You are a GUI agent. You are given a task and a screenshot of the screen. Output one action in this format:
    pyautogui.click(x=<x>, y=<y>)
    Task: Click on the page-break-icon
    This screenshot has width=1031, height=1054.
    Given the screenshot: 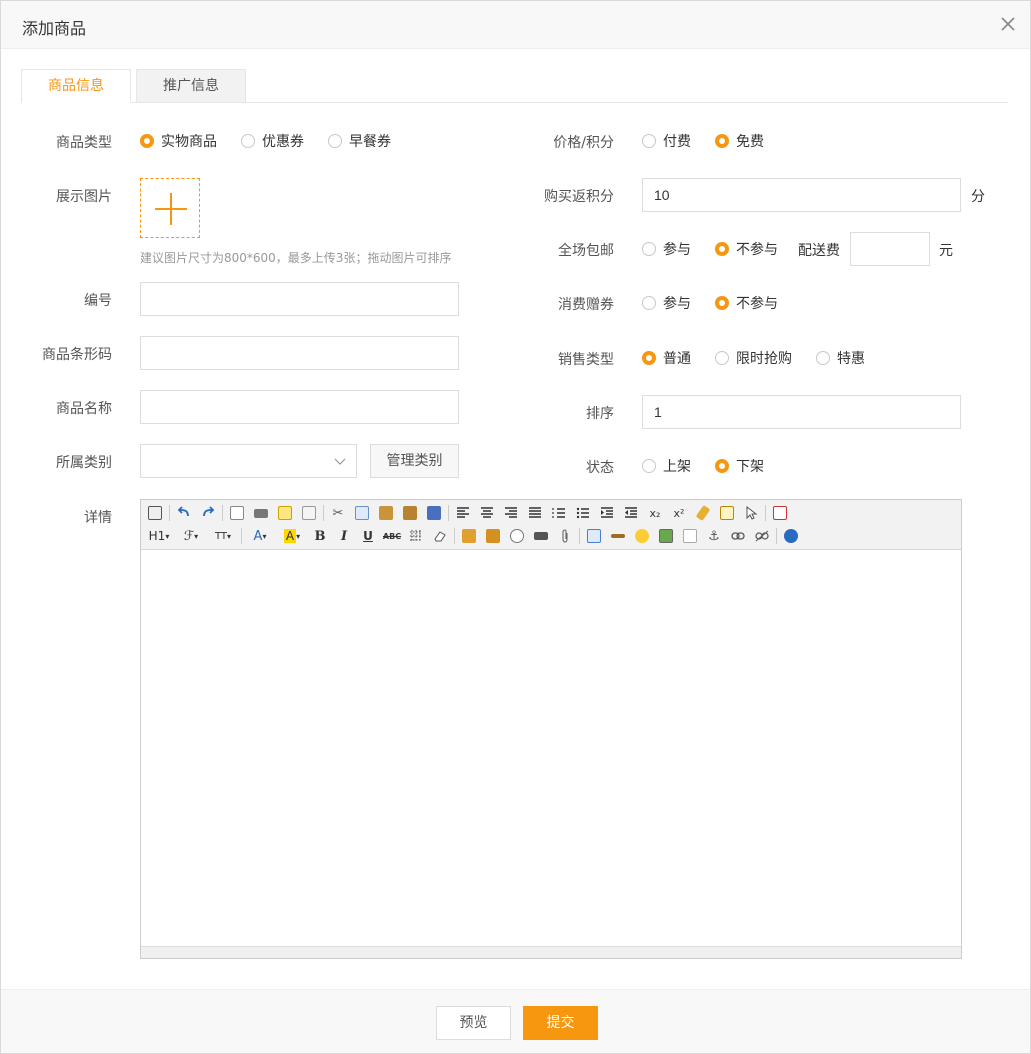 What is the action you would take?
    pyautogui.click(x=690, y=536)
    